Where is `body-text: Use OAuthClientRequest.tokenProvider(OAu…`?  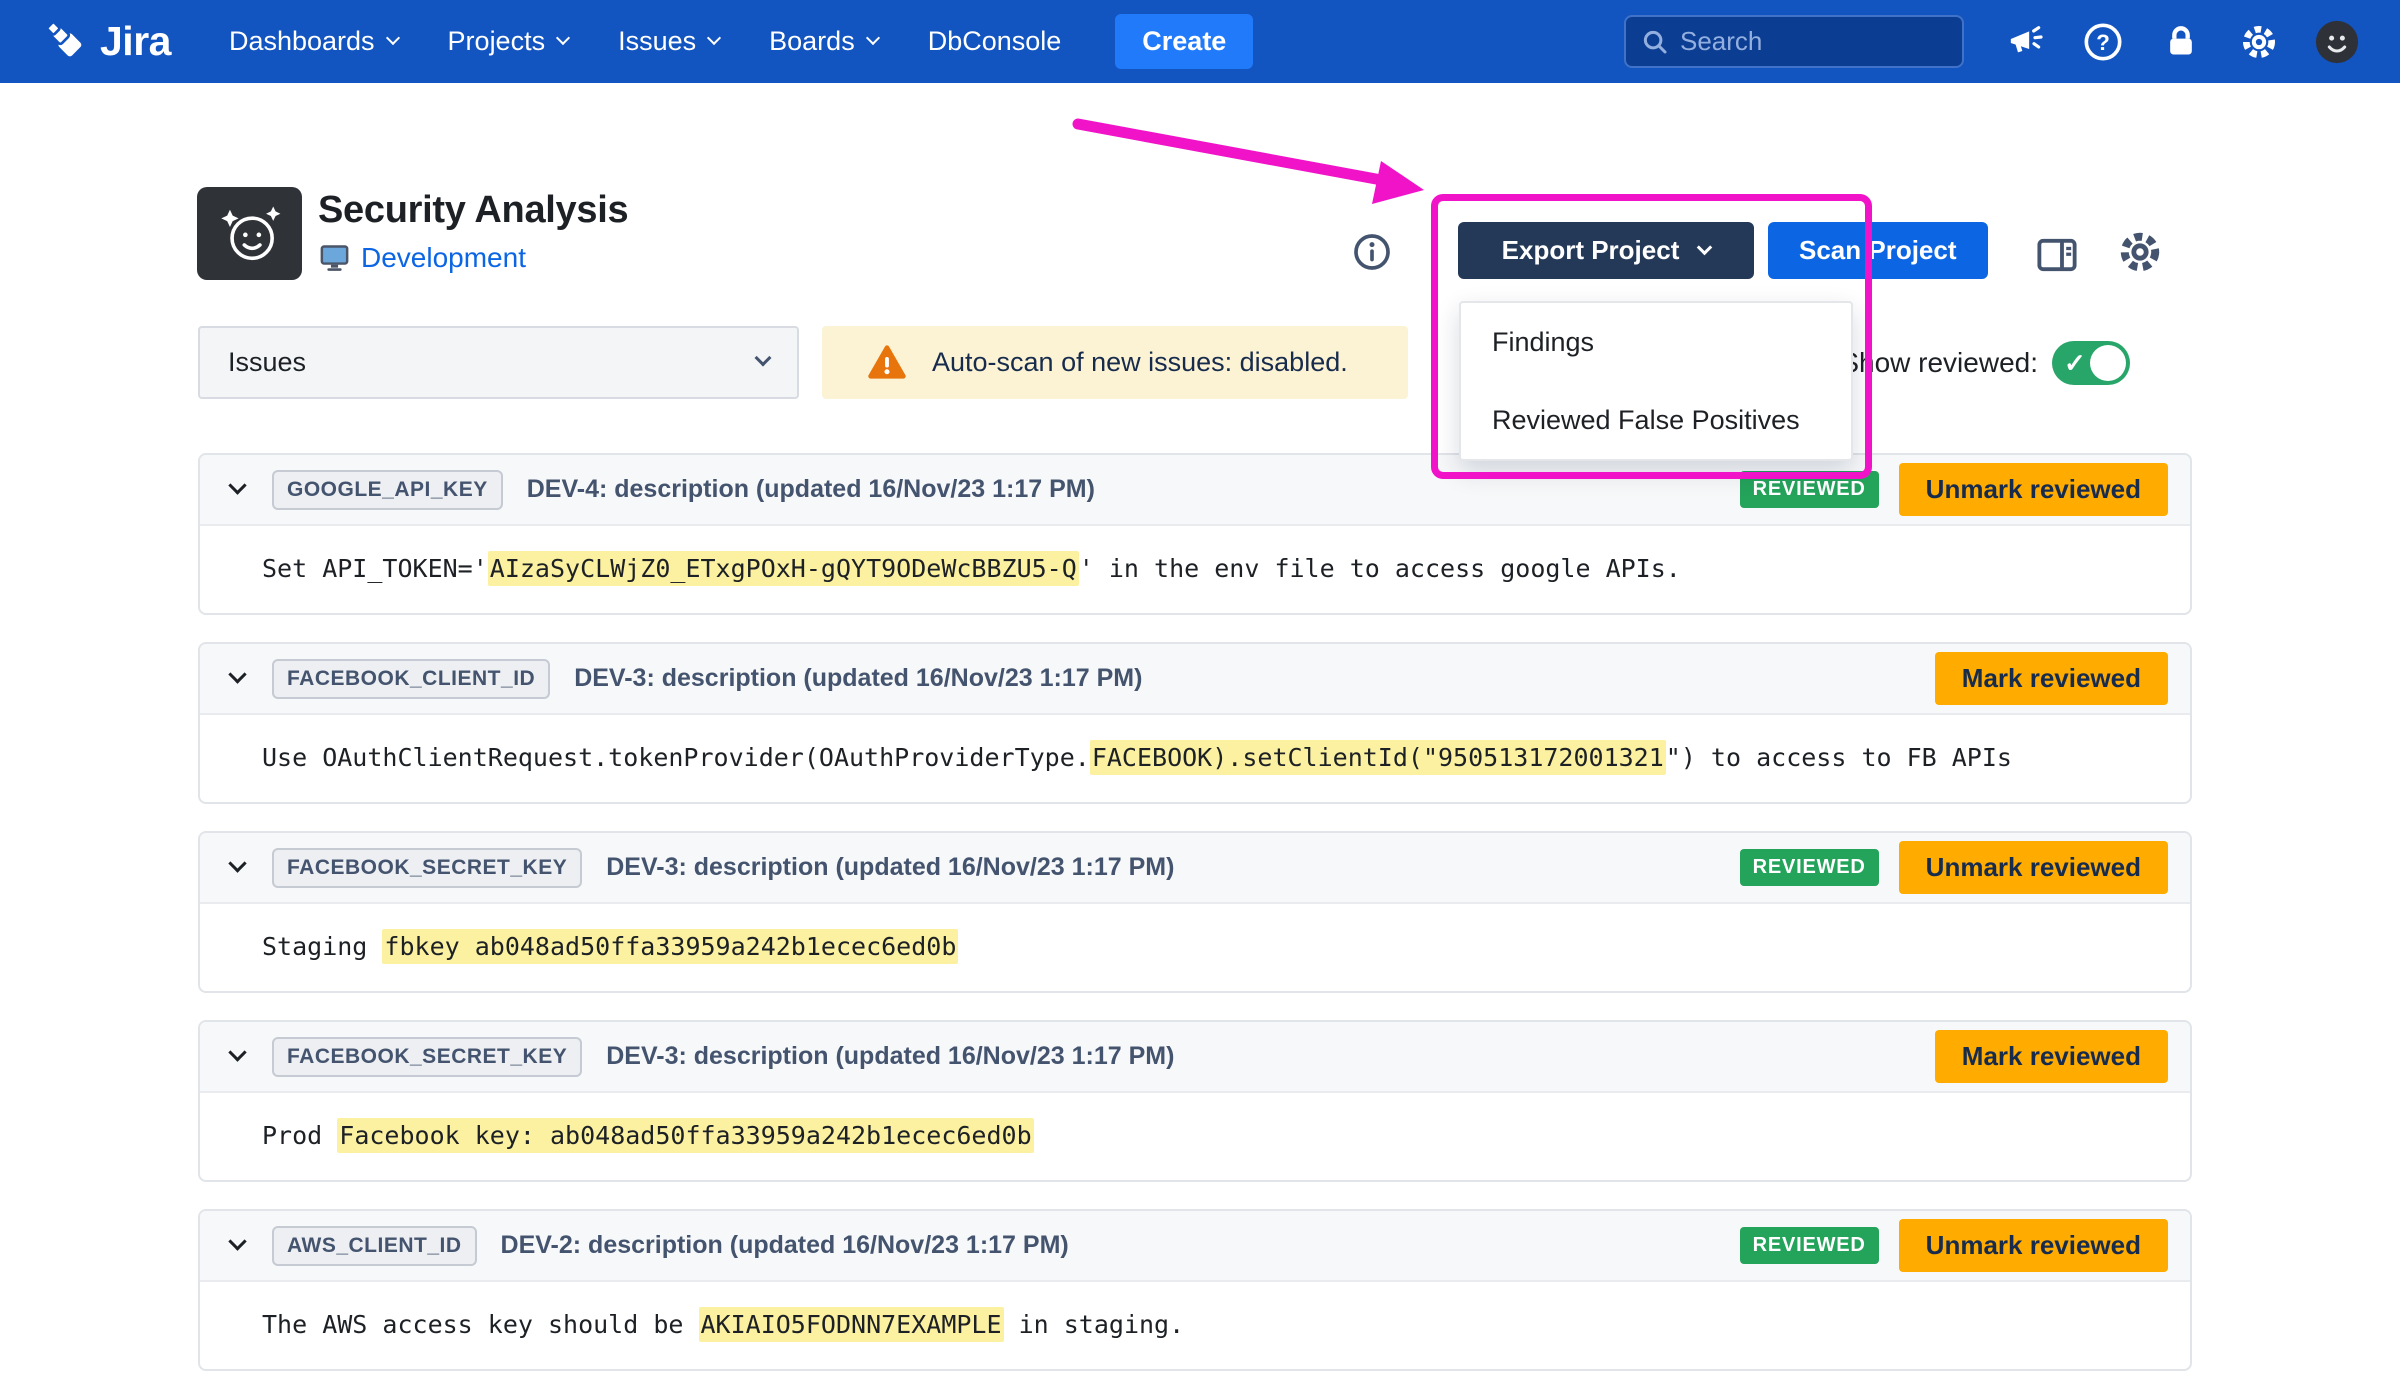
body-text: Use OAuthClientRequest.tokenProvider(OAu… is located at coordinates (676, 757).